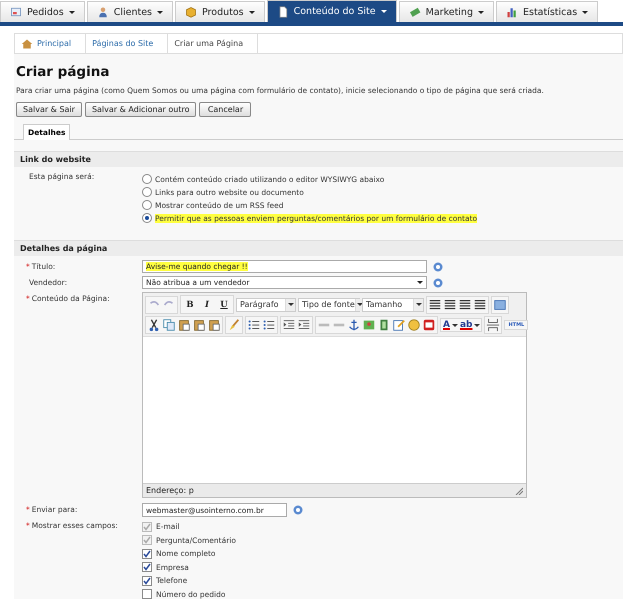 The image size is (623, 599). What do you see at coordinates (49, 109) in the screenshot?
I see `action-button: Salvar & Sair` at bounding box center [49, 109].